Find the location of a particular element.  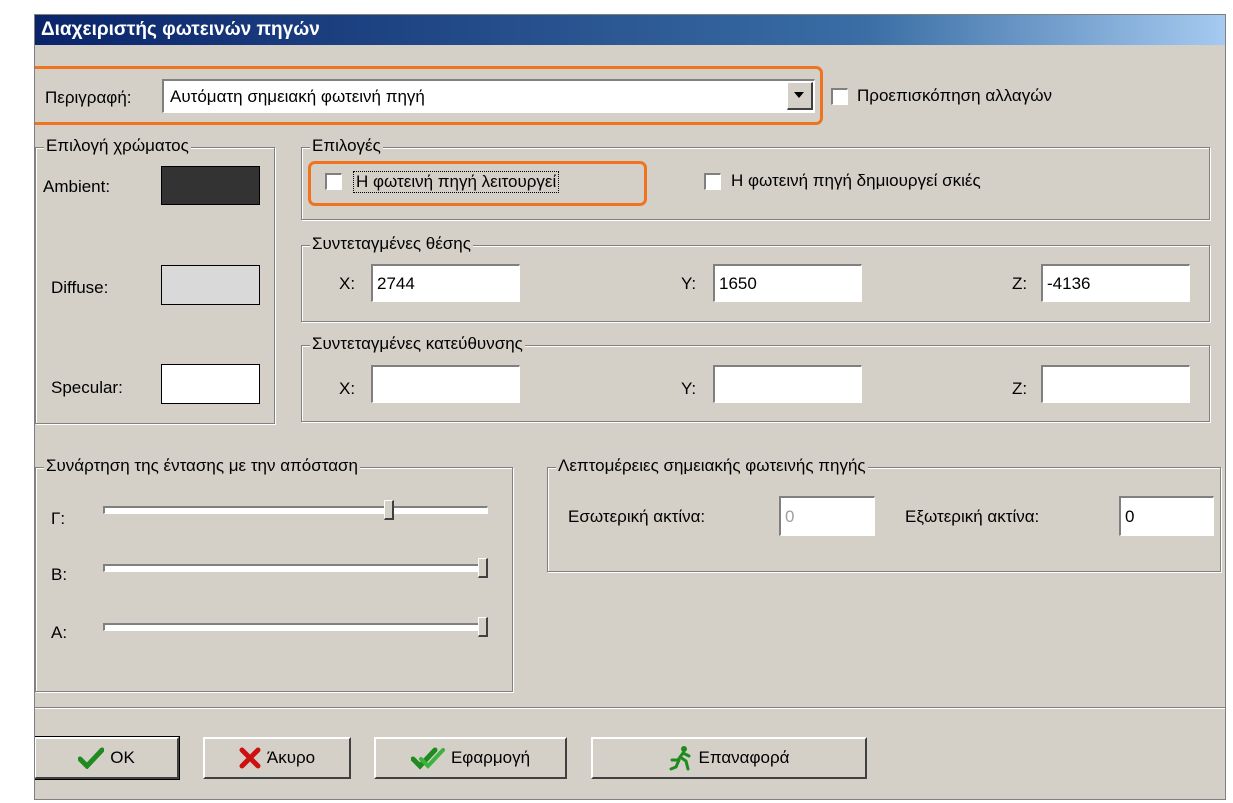

position-x-input is located at coordinates (445, 283).